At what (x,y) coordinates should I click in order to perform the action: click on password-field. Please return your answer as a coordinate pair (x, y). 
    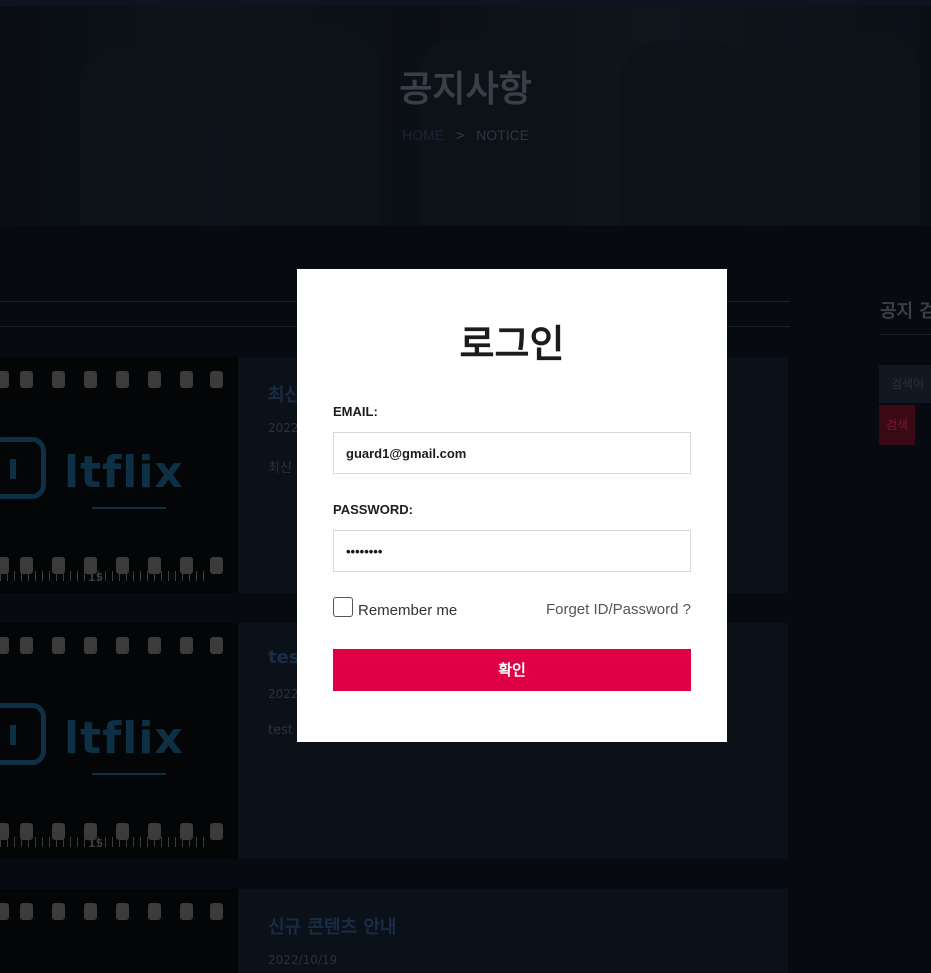
    Looking at the image, I should click on (512, 551).